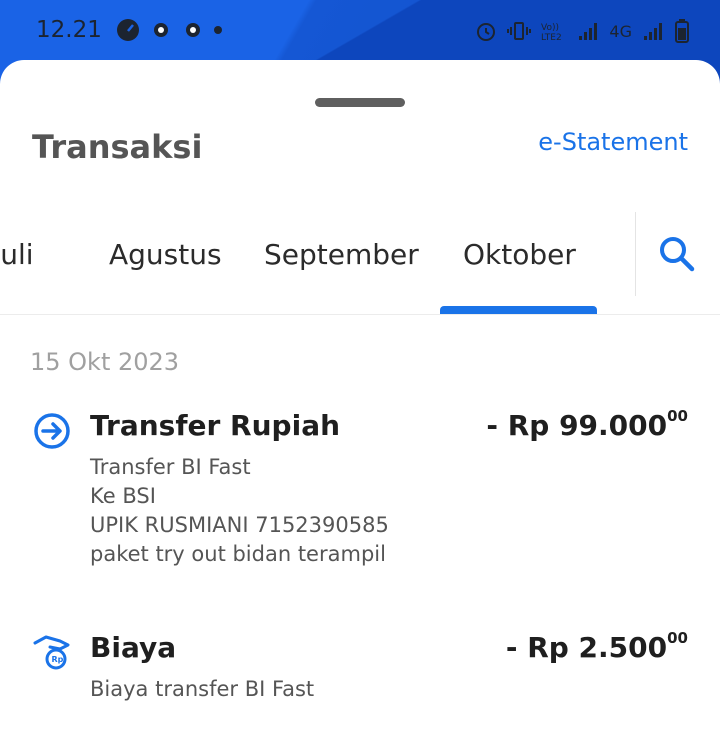 The image size is (720, 747). I want to click on notification-icons, so click(169, 30).